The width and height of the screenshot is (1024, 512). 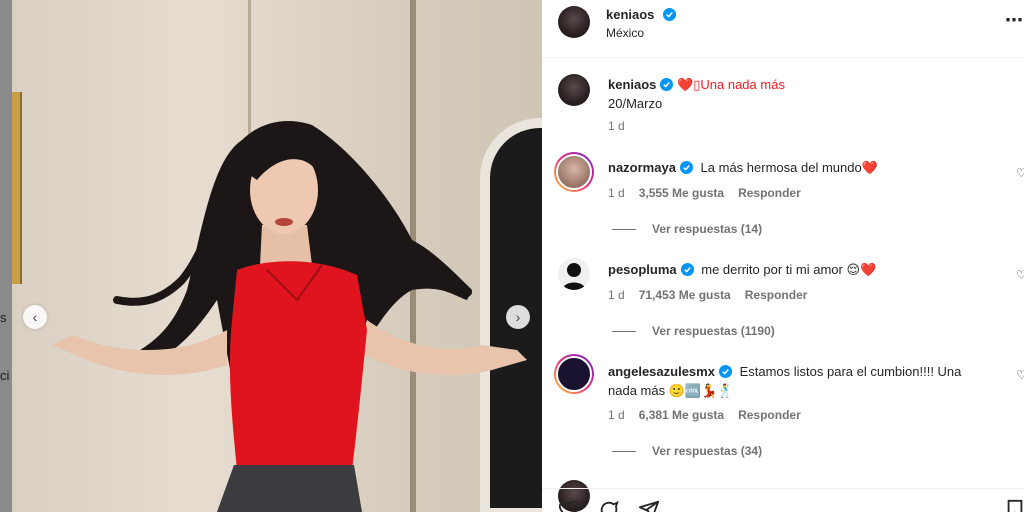 I want to click on background-text-fragment: s, so click(x=3, y=317).